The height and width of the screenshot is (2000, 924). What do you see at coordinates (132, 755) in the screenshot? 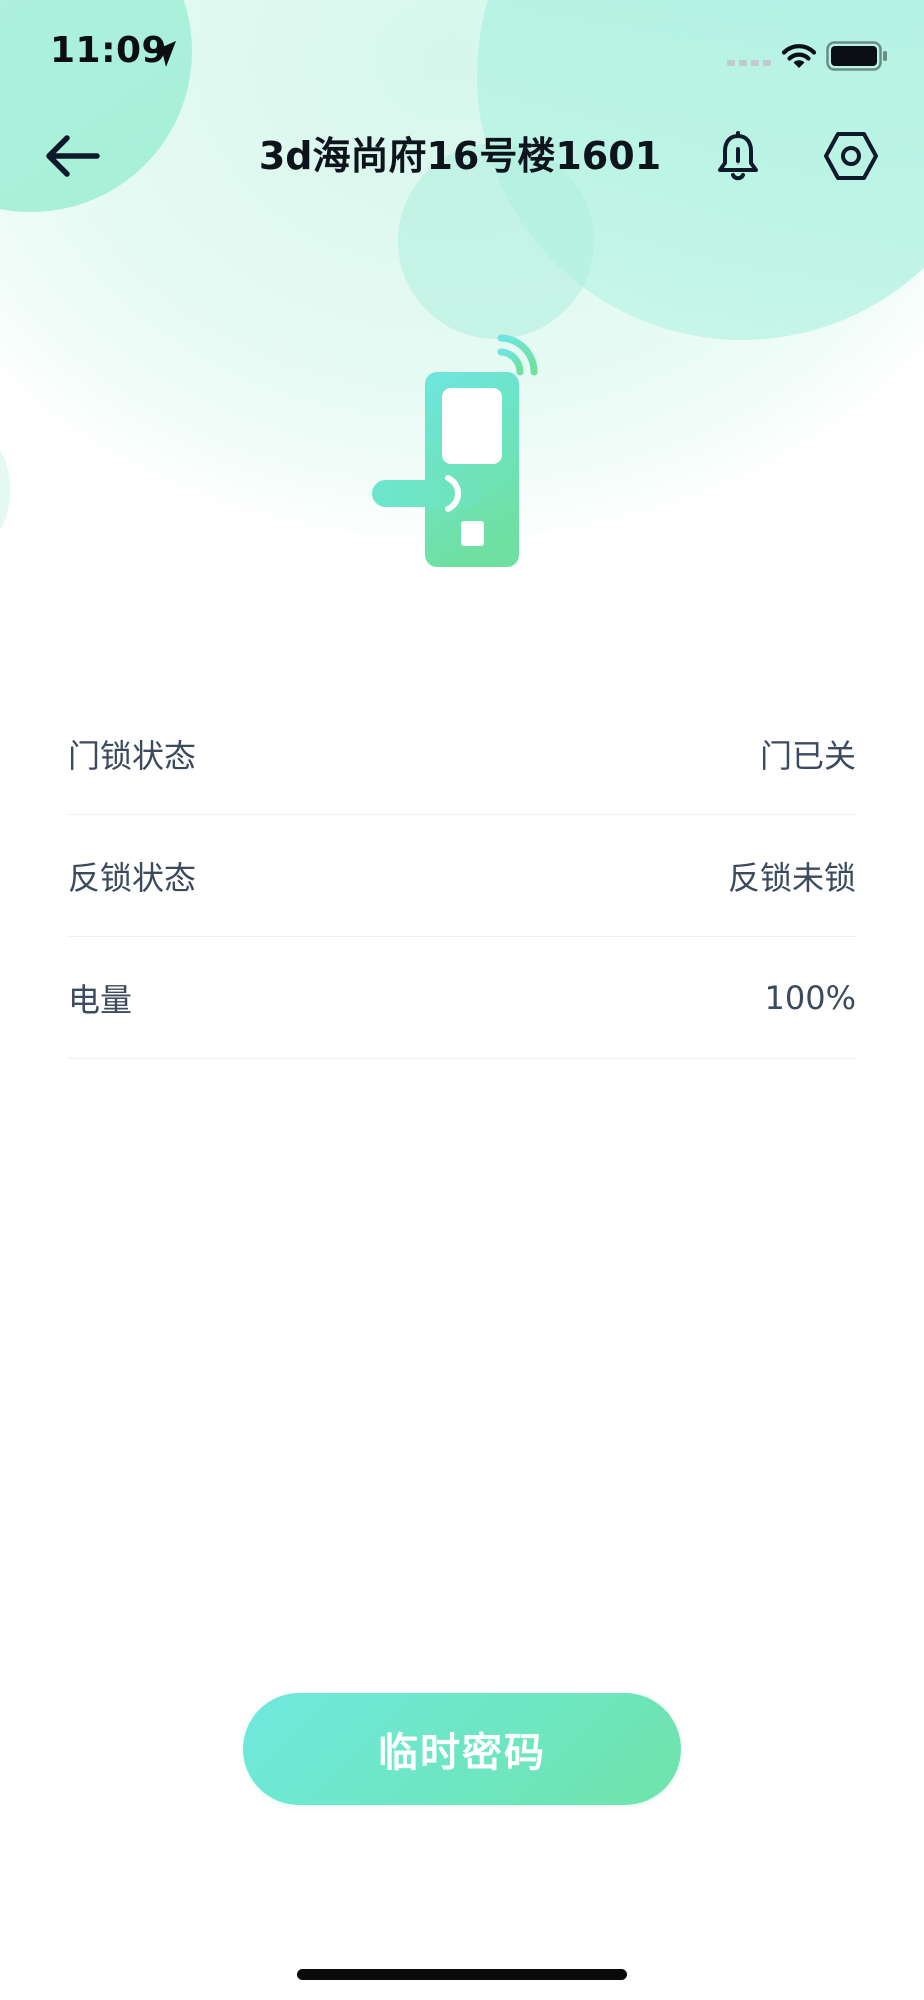
I see `lock-status-label: 门锁状态` at bounding box center [132, 755].